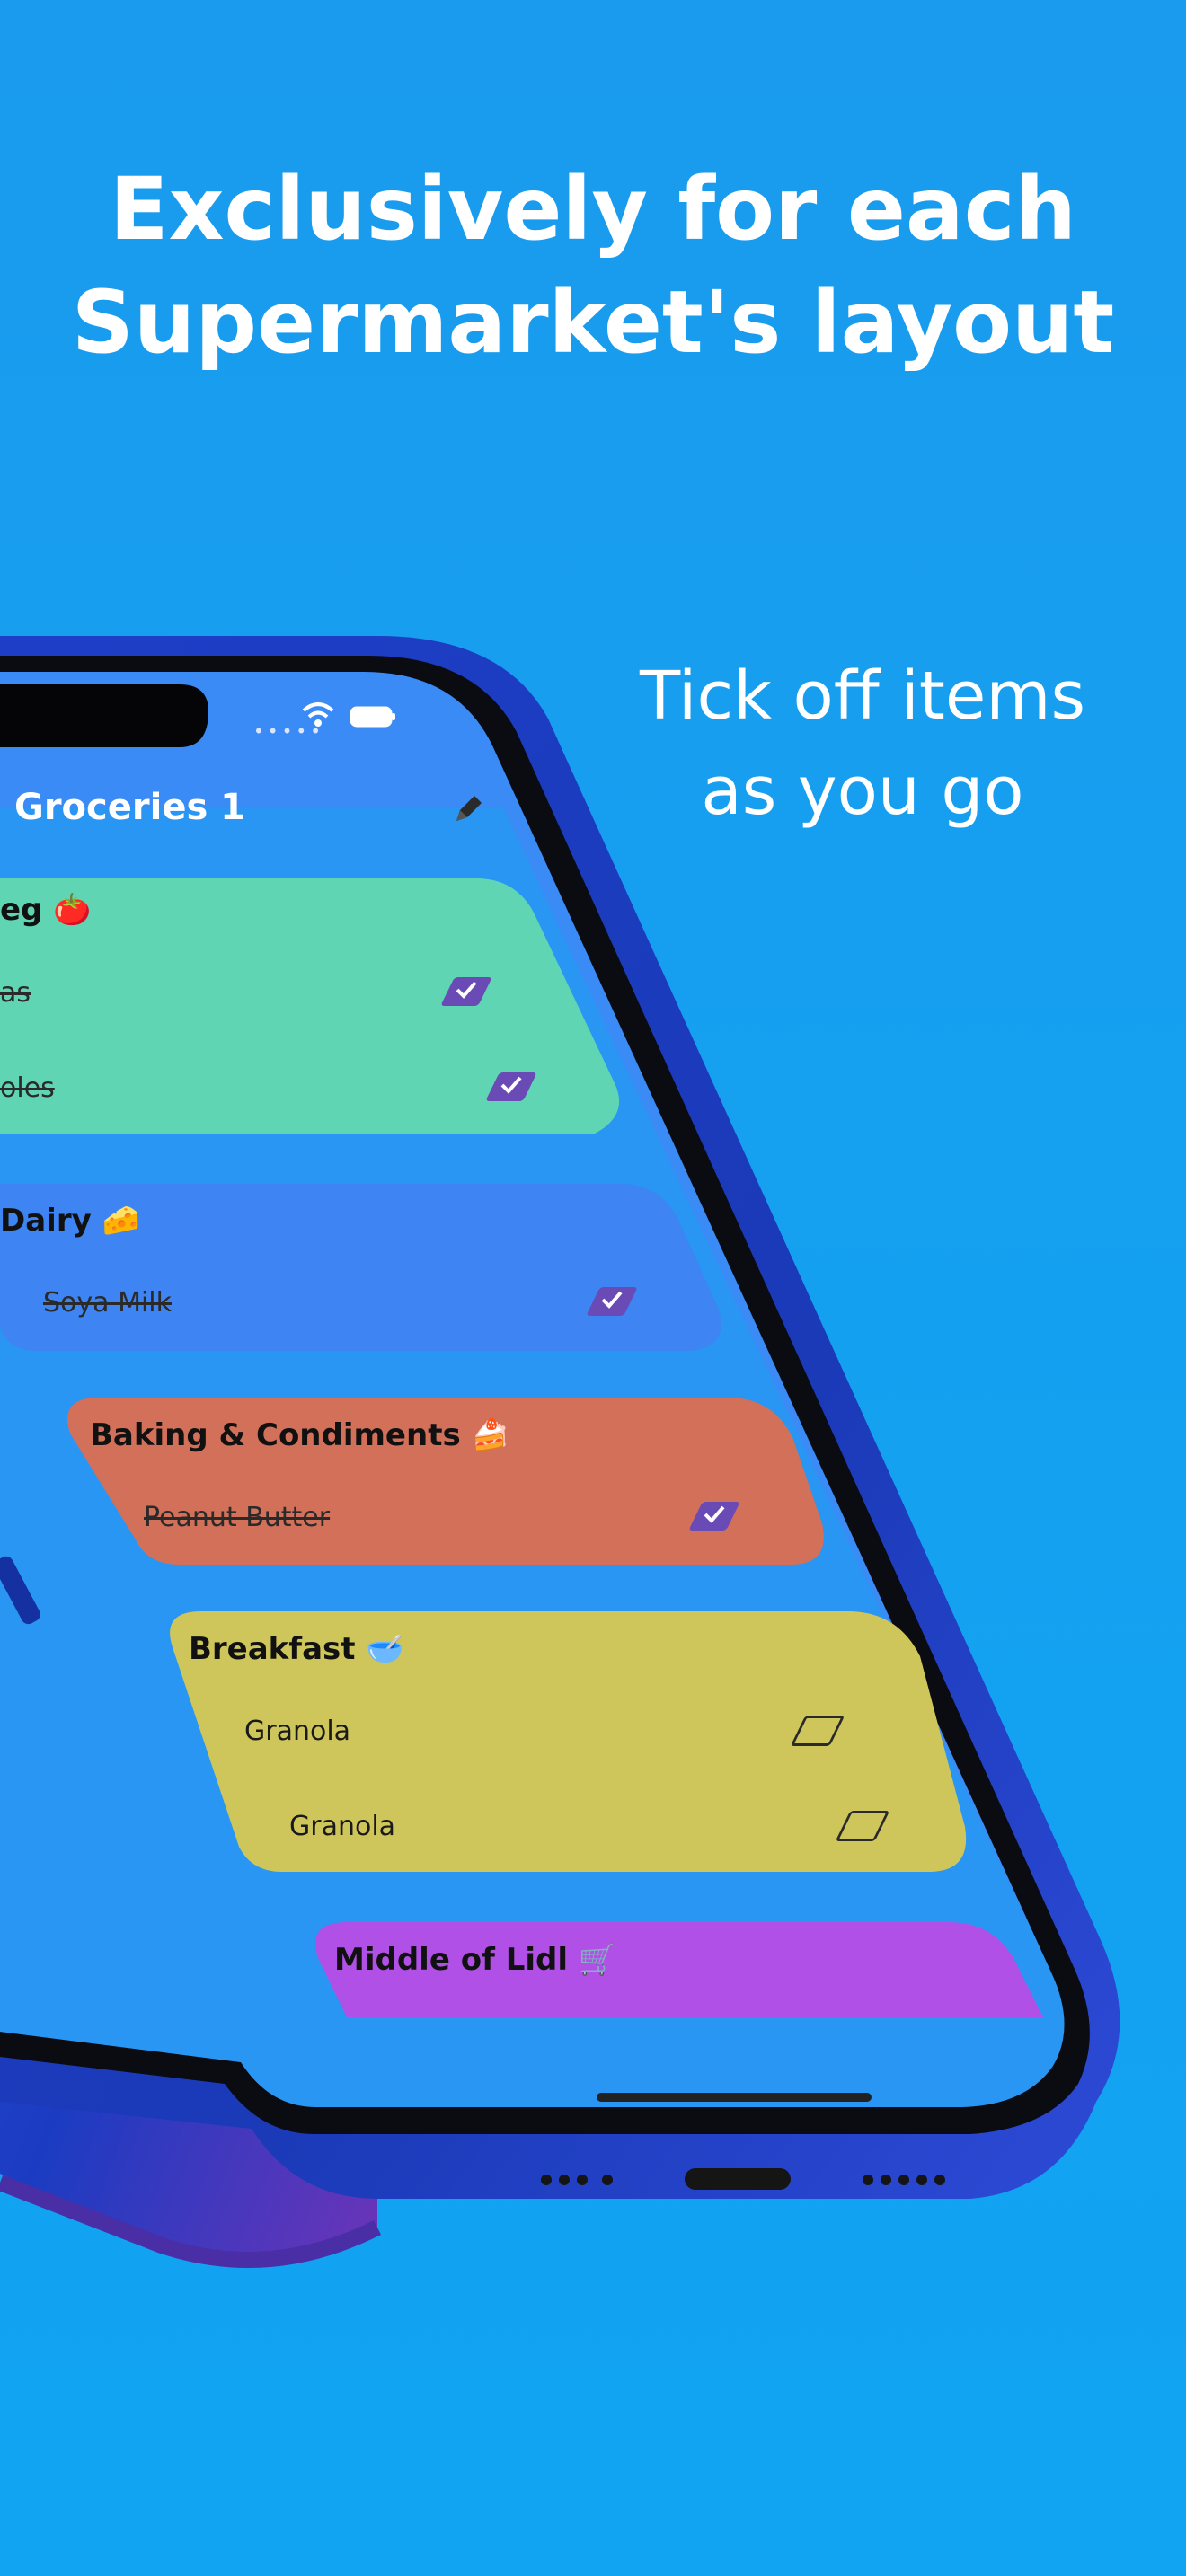 This screenshot has height=2576, width=1186. Describe the element at coordinates (107, 1303) in the screenshot. I see `list-item: Soya Milk` at that location.